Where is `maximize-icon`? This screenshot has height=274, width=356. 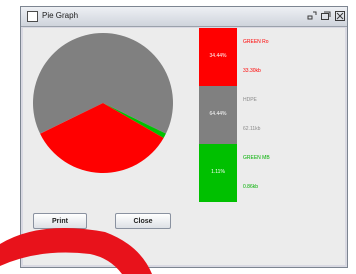
maximize-icon is located at coordinates (326, 16).